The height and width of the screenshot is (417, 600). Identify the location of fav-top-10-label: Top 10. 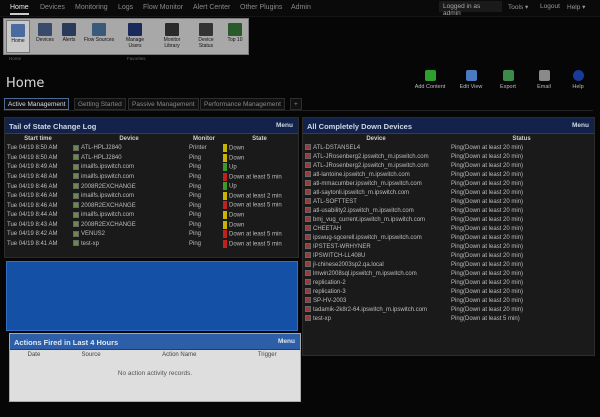
(235, 40).